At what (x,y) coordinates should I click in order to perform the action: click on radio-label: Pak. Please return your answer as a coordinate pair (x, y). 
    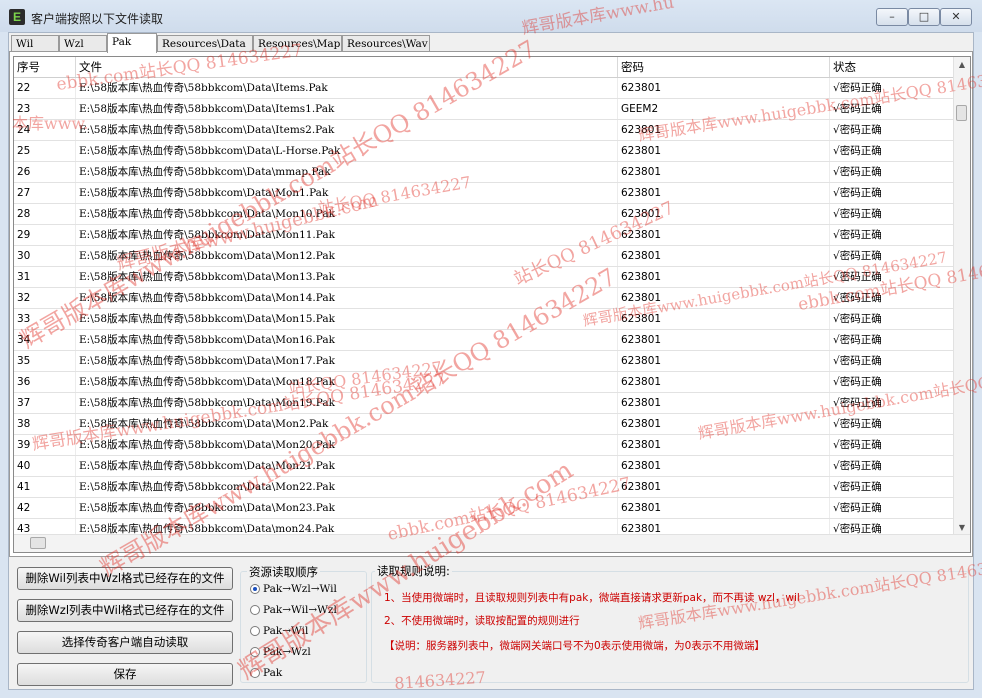
    Looking at the image, I should click on (273, 673).